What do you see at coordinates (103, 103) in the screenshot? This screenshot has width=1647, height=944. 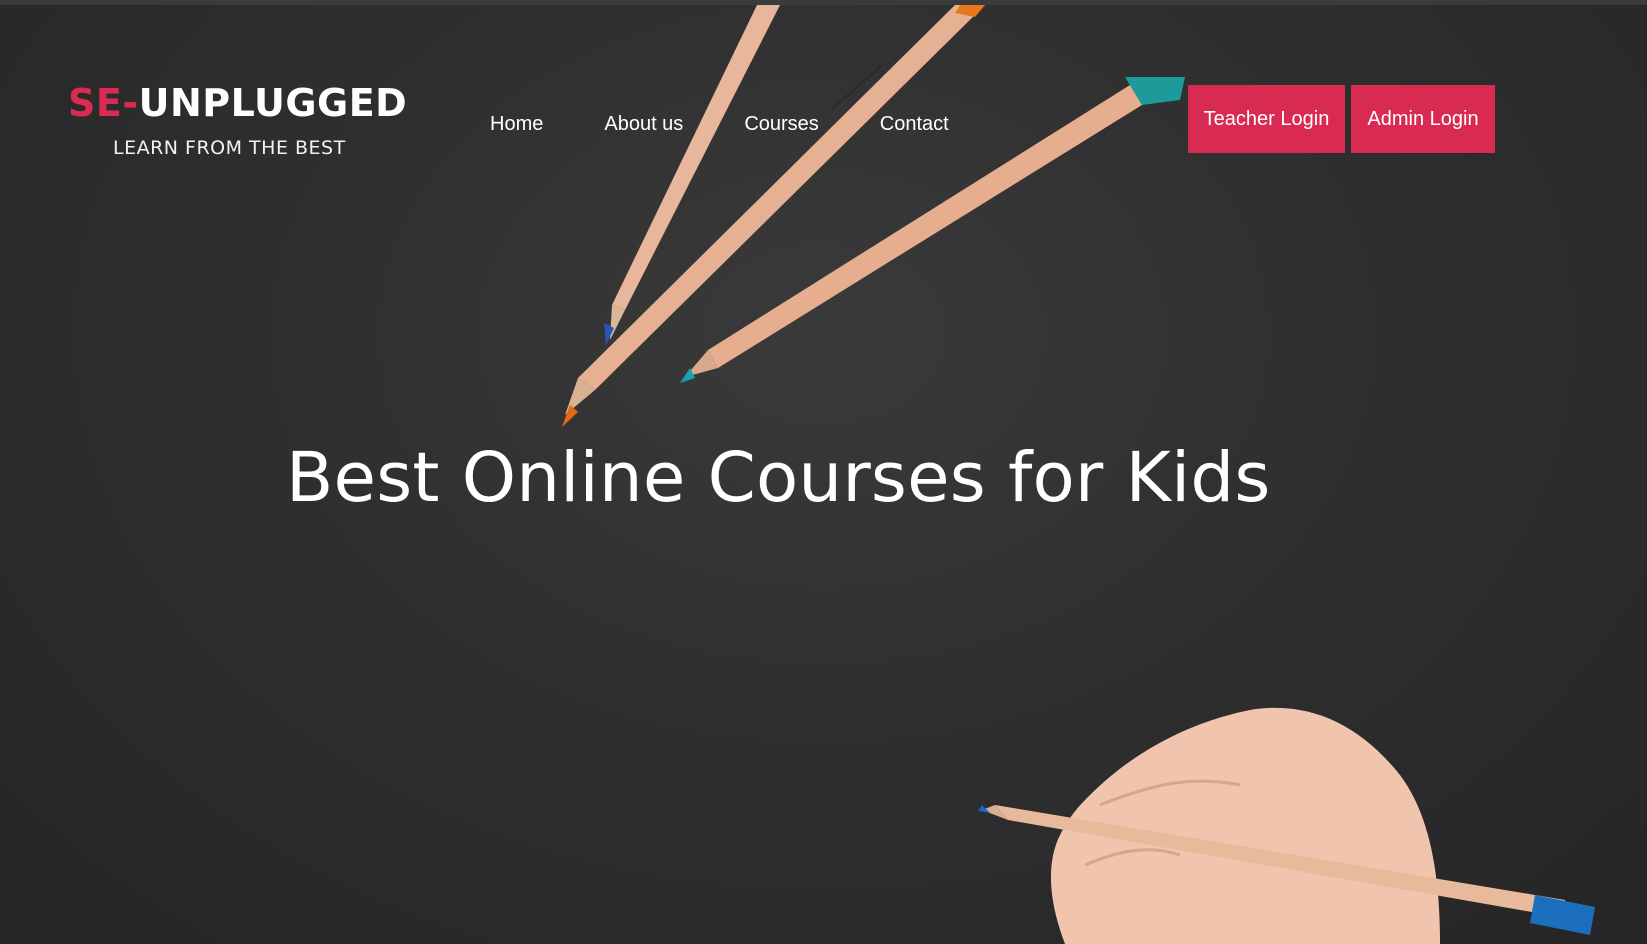 I see `logo-prefix: SE-` at bounding box center [103, 103].